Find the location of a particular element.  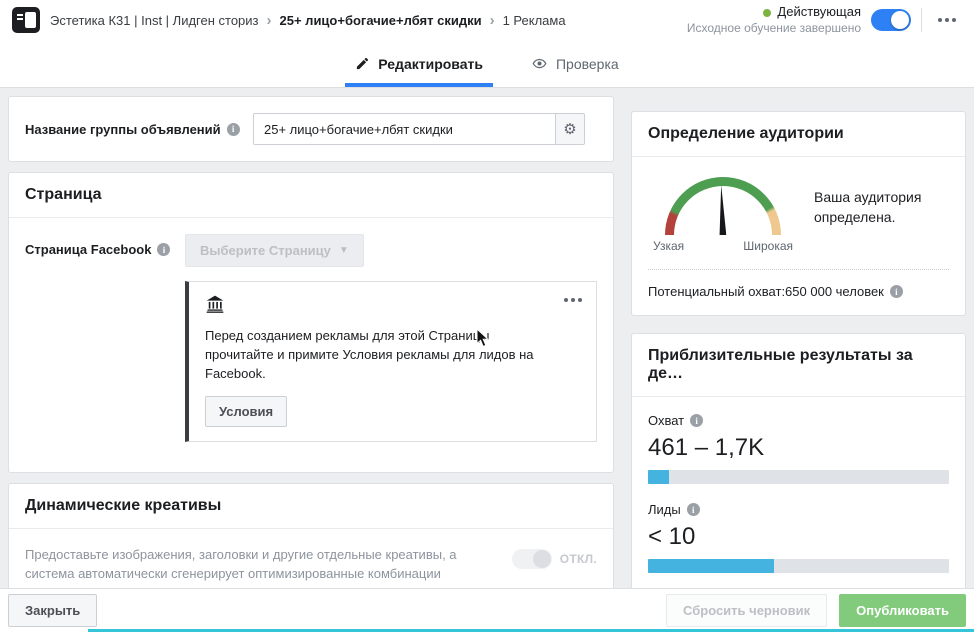

adset-active-toggle is located at coordinates (891, 20).